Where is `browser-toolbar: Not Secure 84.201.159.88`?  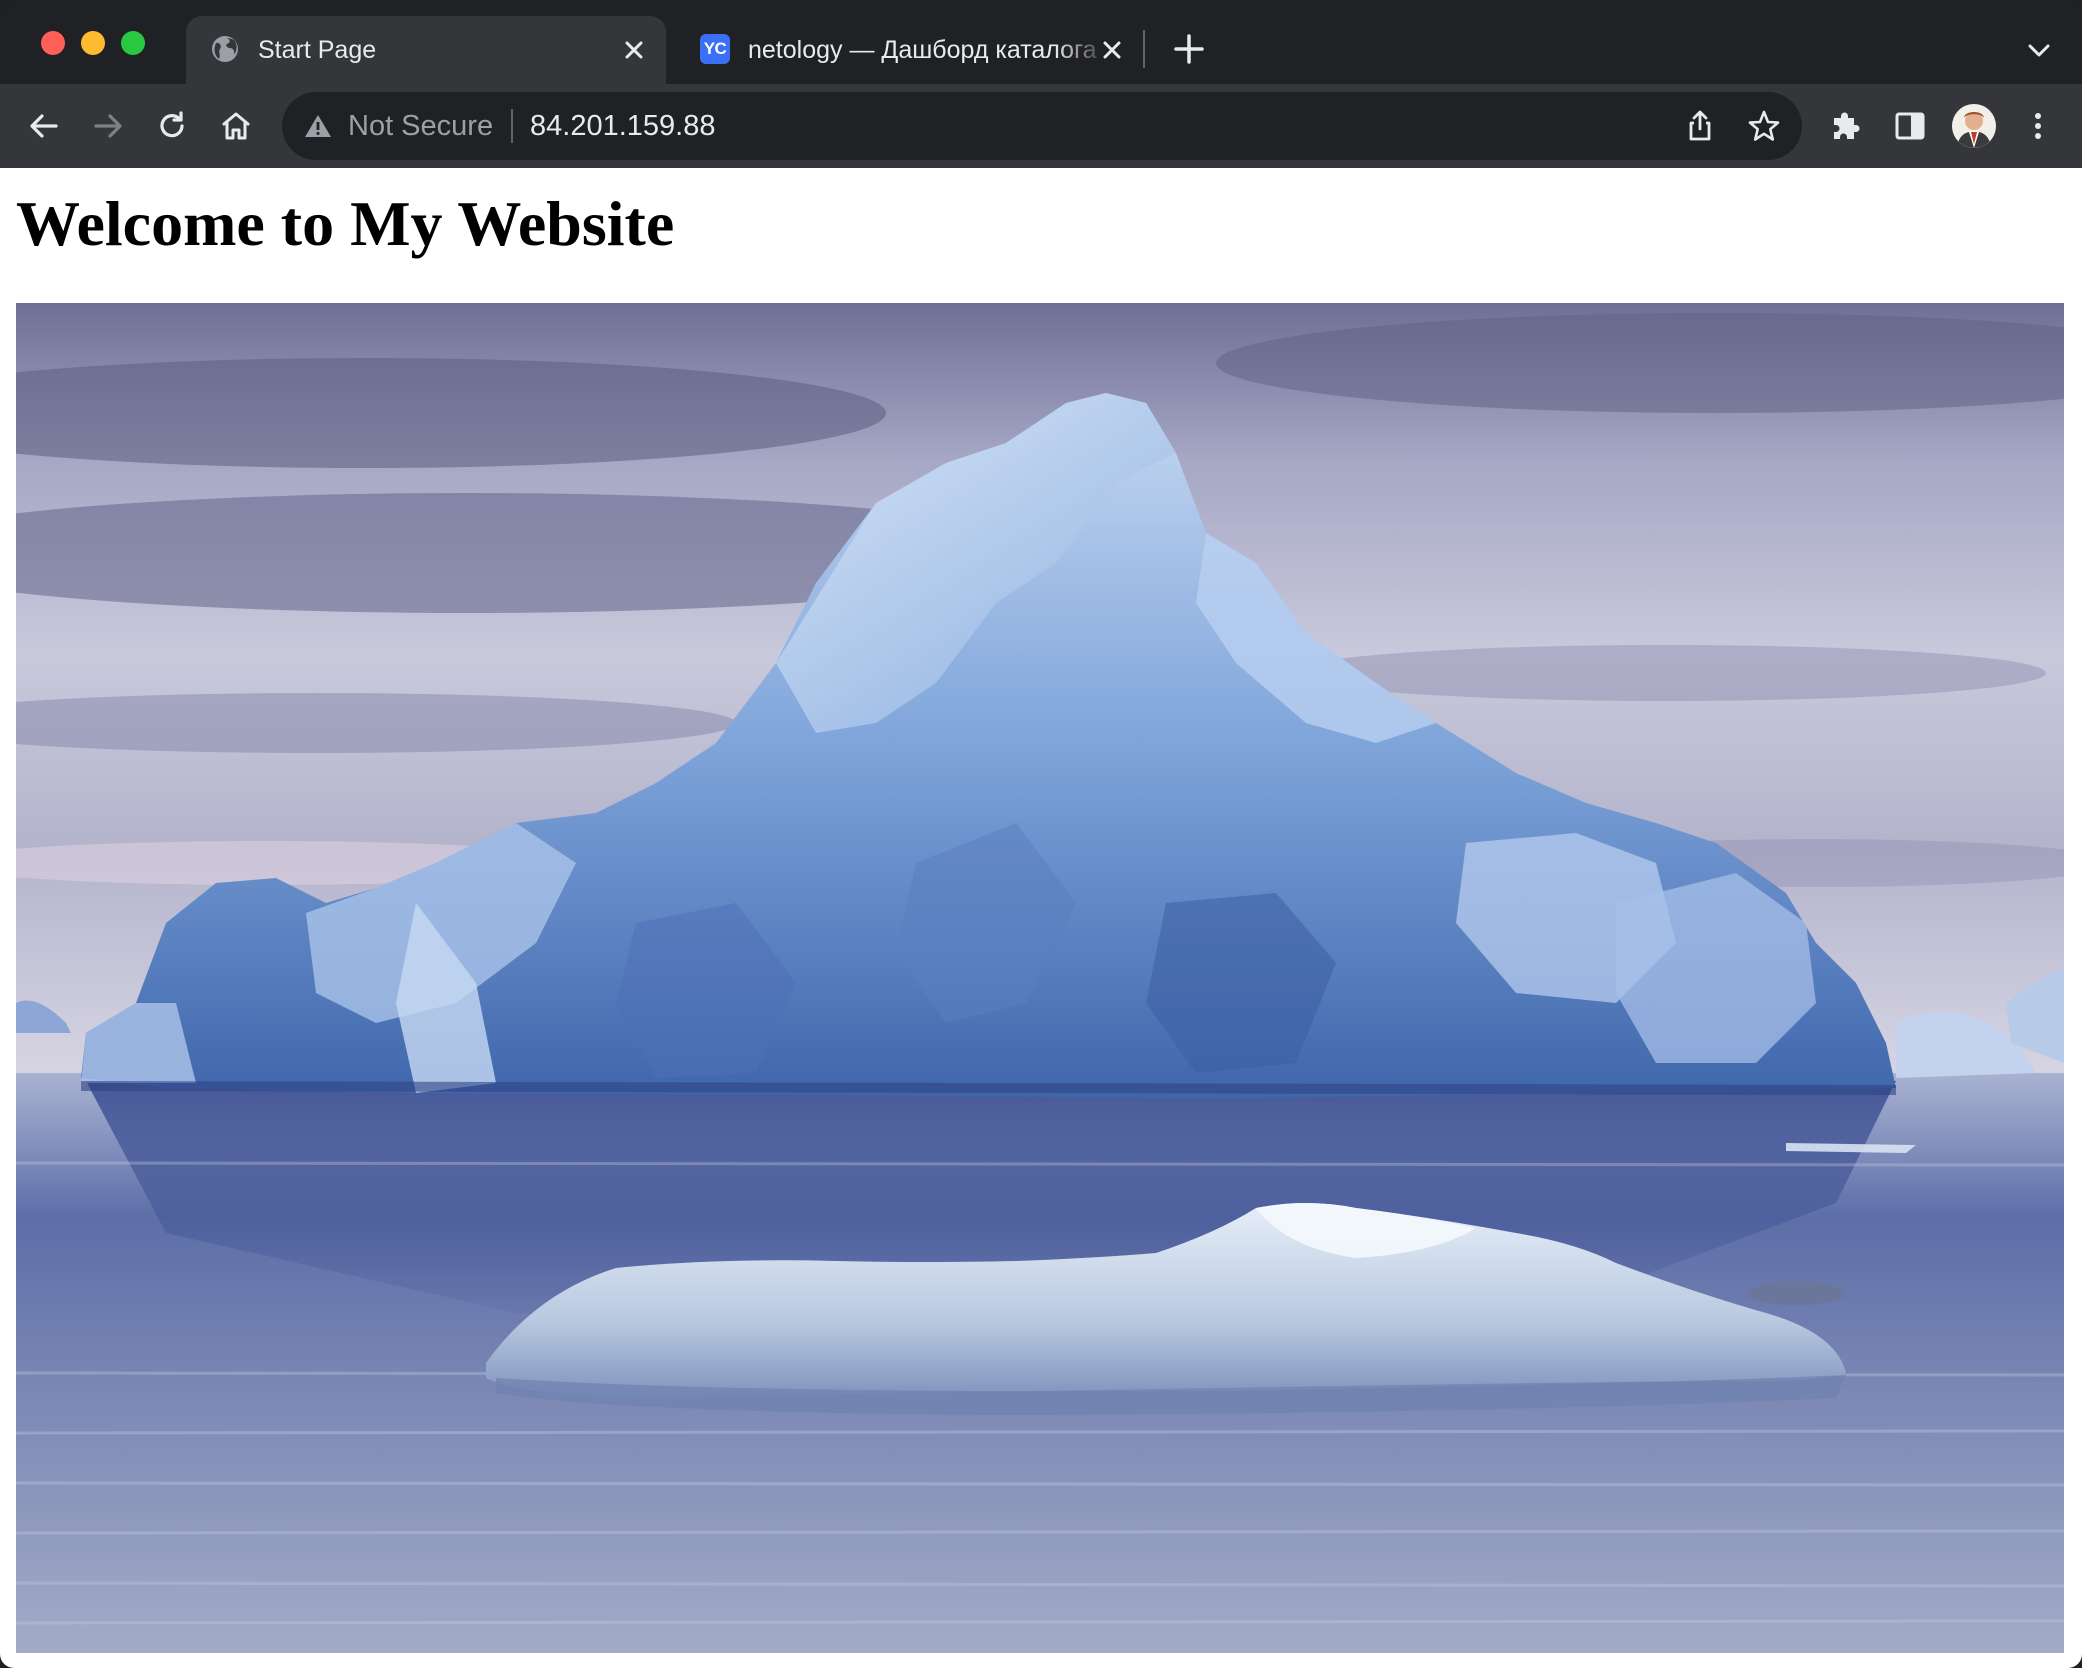
browser-toolbar: Not Secure 84.201.159.88 is located at coordinates (1041, 126).